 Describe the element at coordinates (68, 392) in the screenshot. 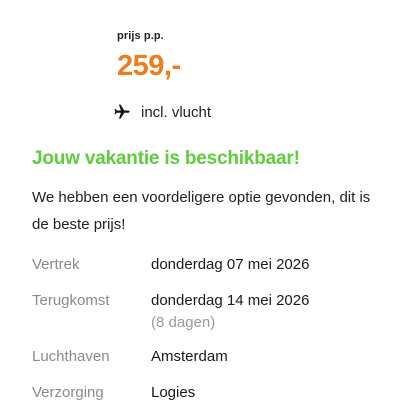

I see `board-label: Verzorging` at that location.